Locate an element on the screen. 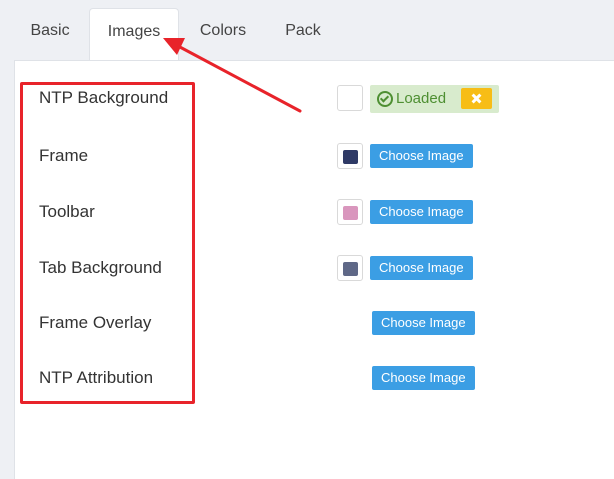 The image size is (614, 479). loaded-status-text: Loaded is located at coordinates (421, 98).